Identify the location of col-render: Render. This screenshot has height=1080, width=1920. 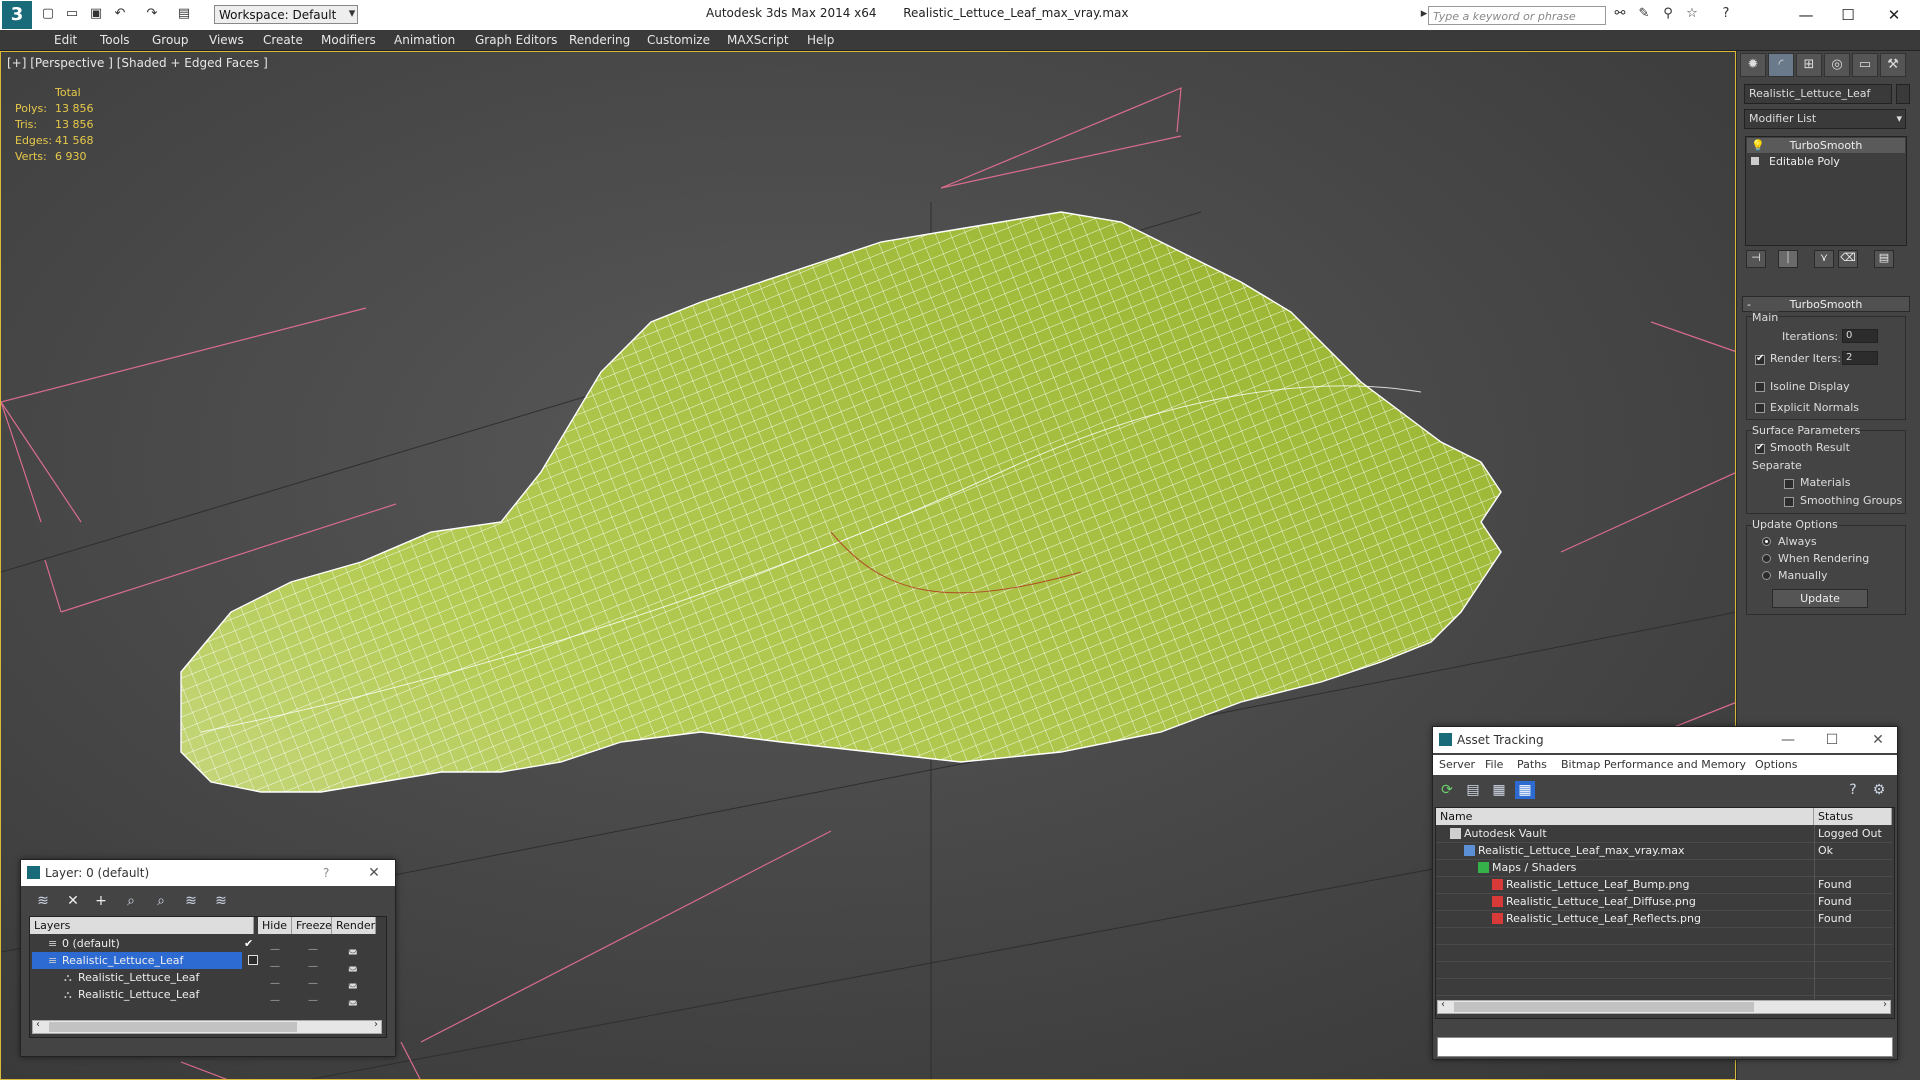
(354, 925).